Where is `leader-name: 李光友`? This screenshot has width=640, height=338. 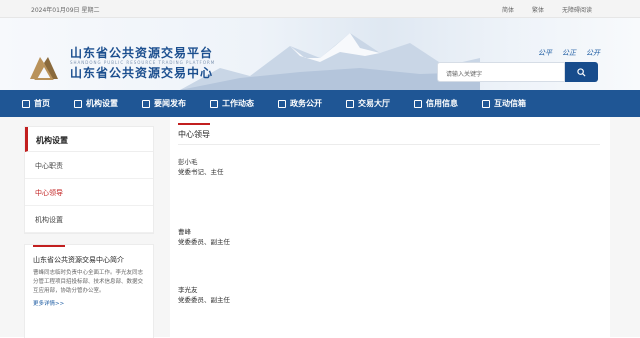
leader-name: 李光友 is located at coordinates (188, 290).